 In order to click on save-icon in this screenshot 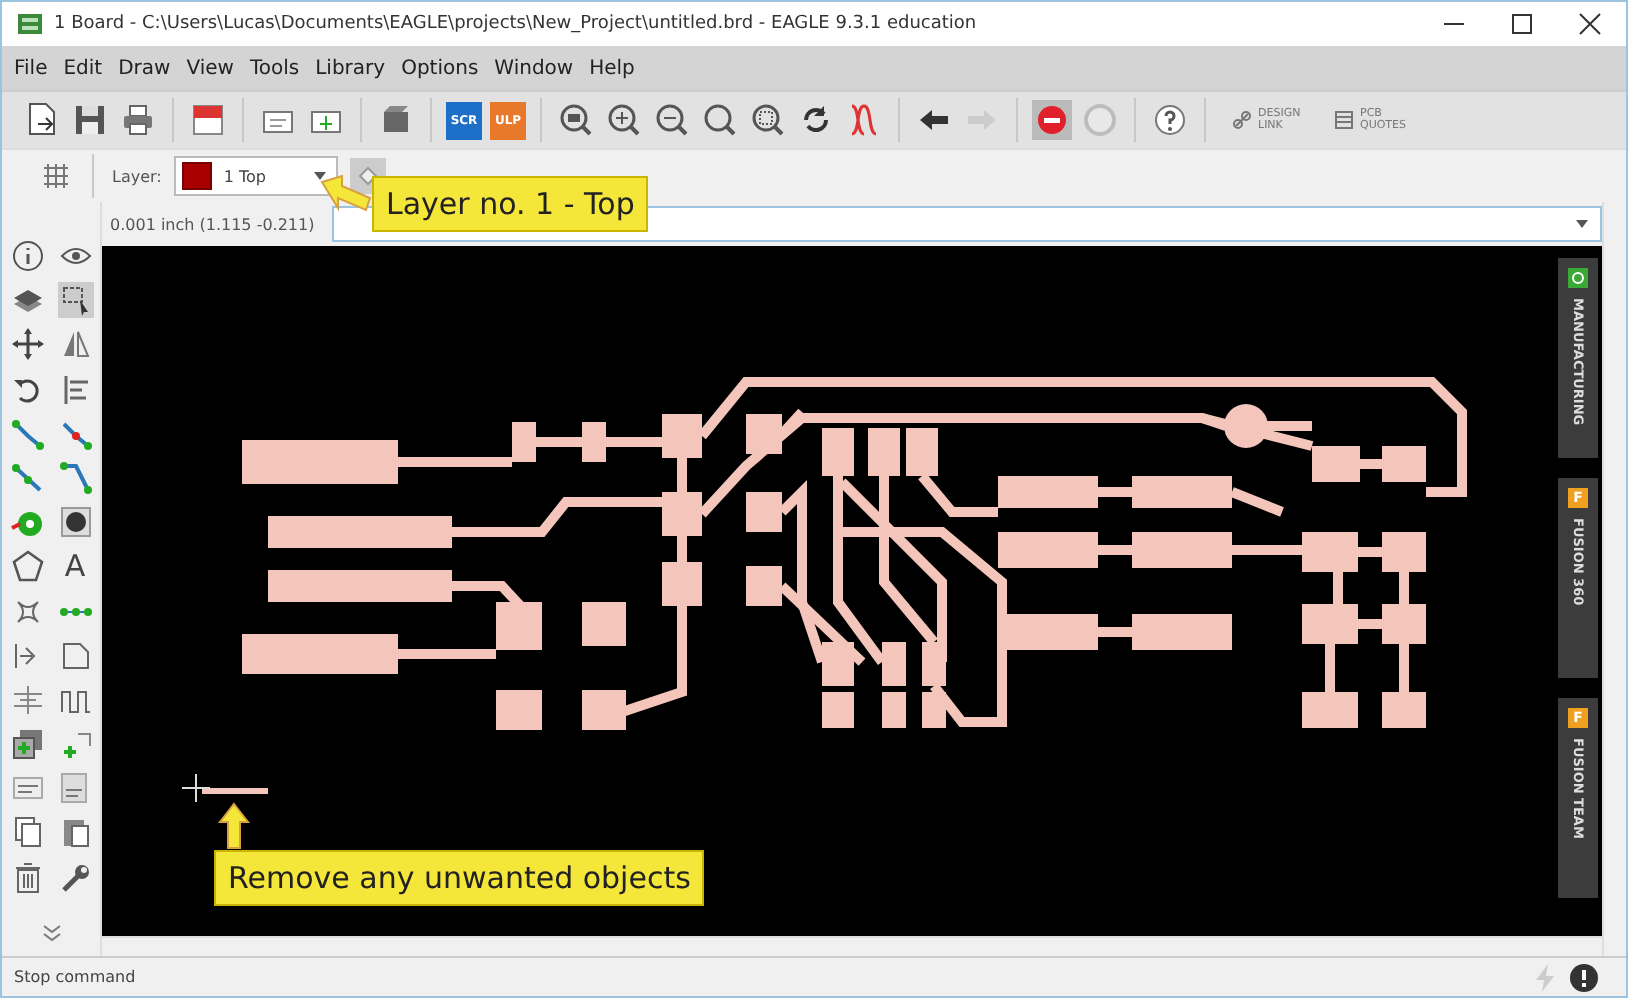, I will do `click(90, 120)`.